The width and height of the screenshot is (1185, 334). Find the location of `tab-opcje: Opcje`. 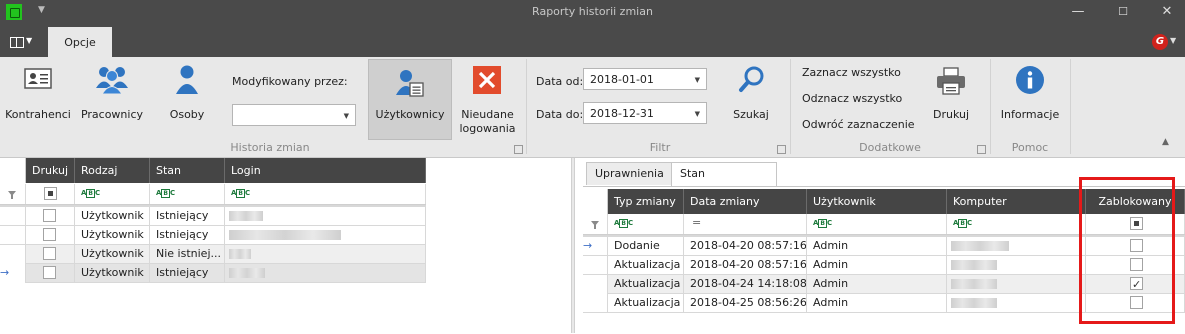

tab-opcje: Opcje is located at coordinates (80, 42).